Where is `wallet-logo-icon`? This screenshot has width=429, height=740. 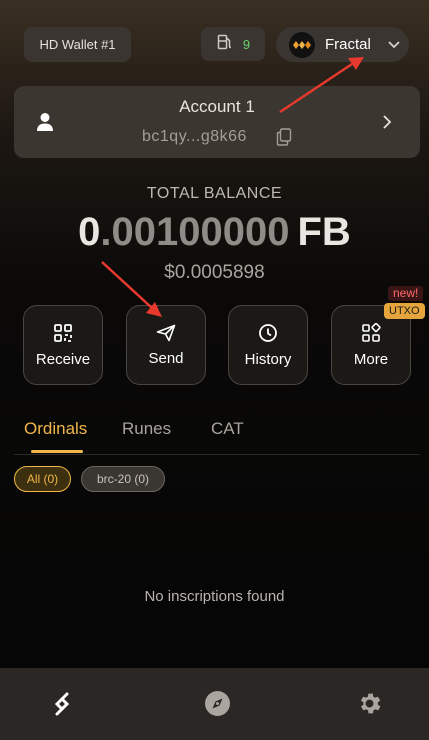
wallet-logo-icon is located at coordinates (62, 706).